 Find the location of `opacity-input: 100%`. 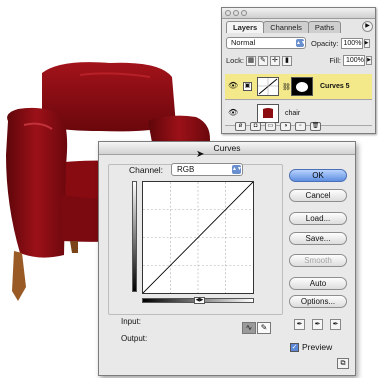

opacity-input: 100% is located at coordinates (351, 43).